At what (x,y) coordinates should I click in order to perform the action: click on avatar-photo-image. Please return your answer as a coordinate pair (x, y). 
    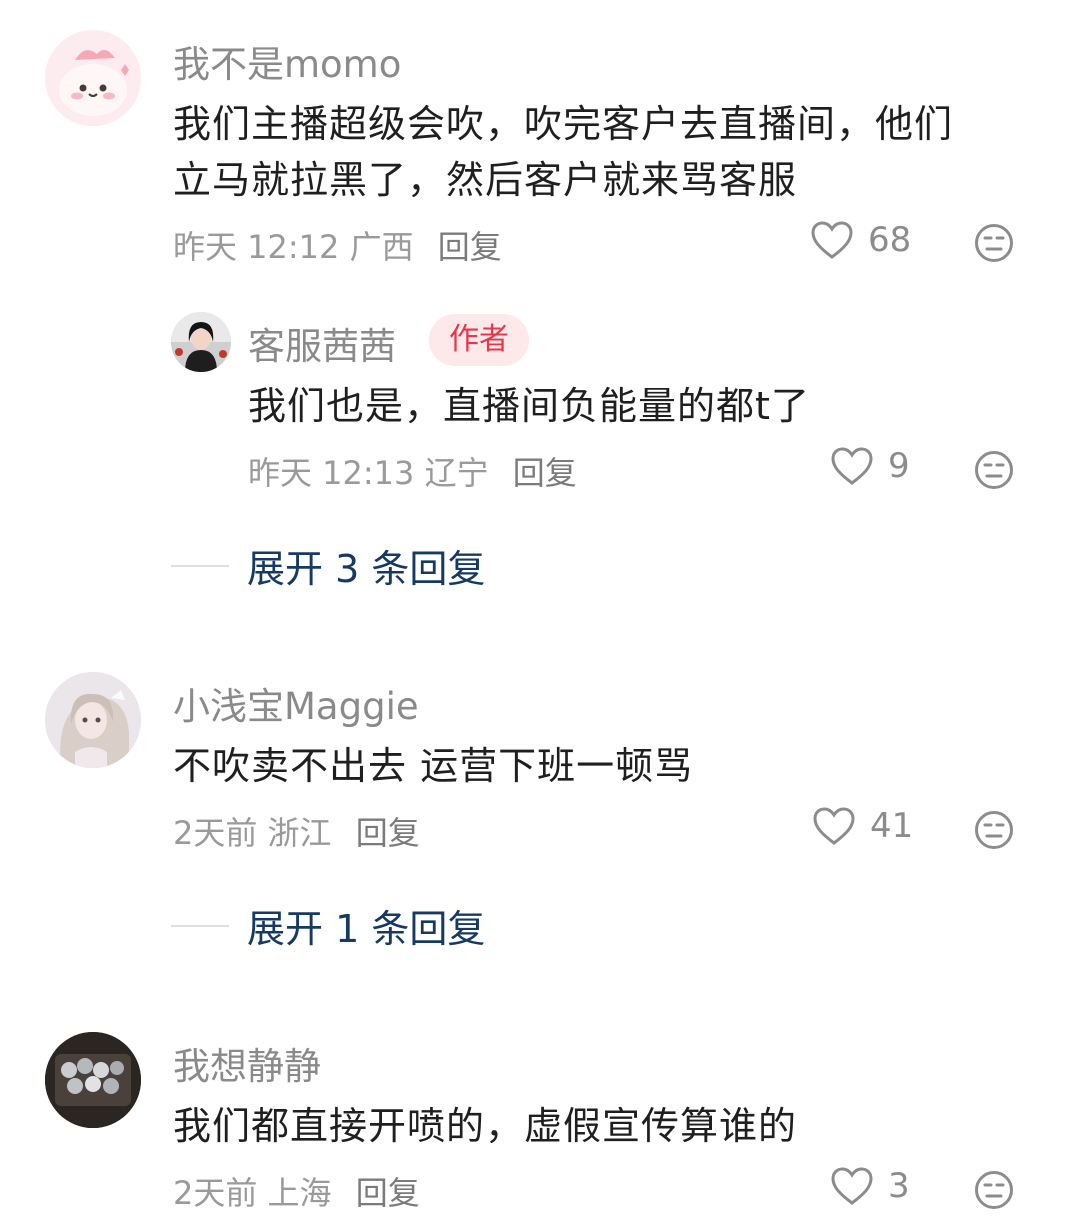
    Looking at the image, I should click on (201, 342).